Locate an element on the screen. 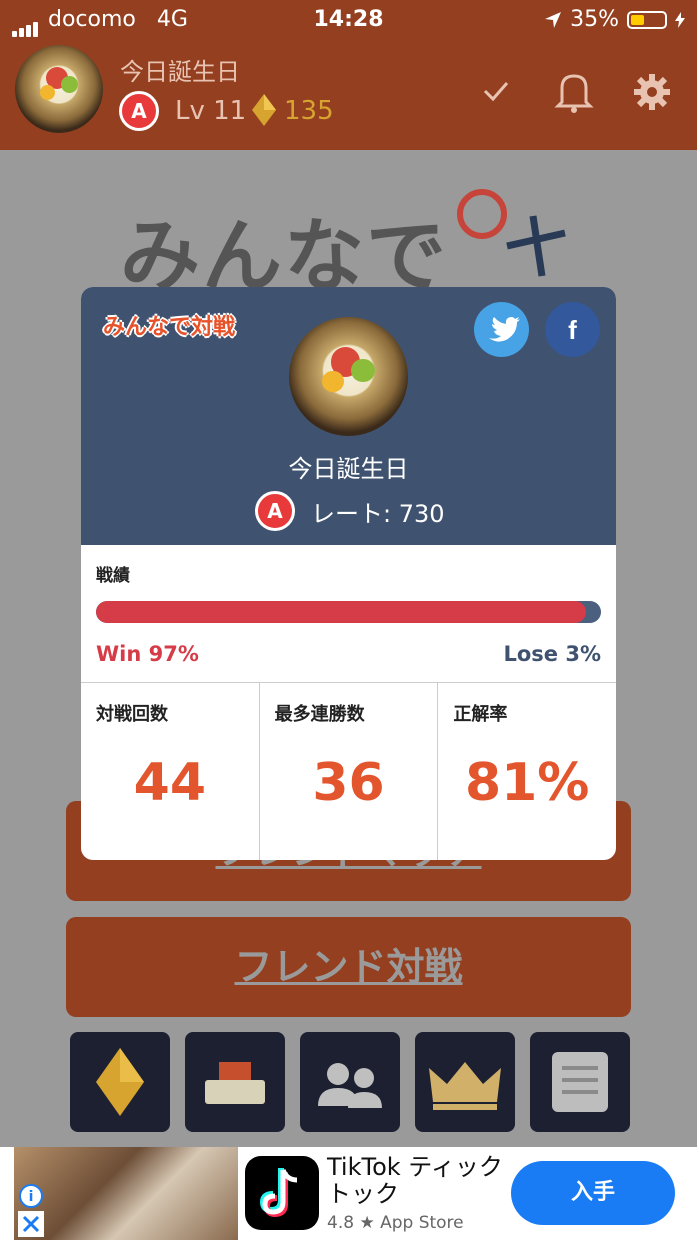 This screenshot has width=697, height=1240. stat-win-streak: 最多連勝数 36 is located at coordinates (349, 771).